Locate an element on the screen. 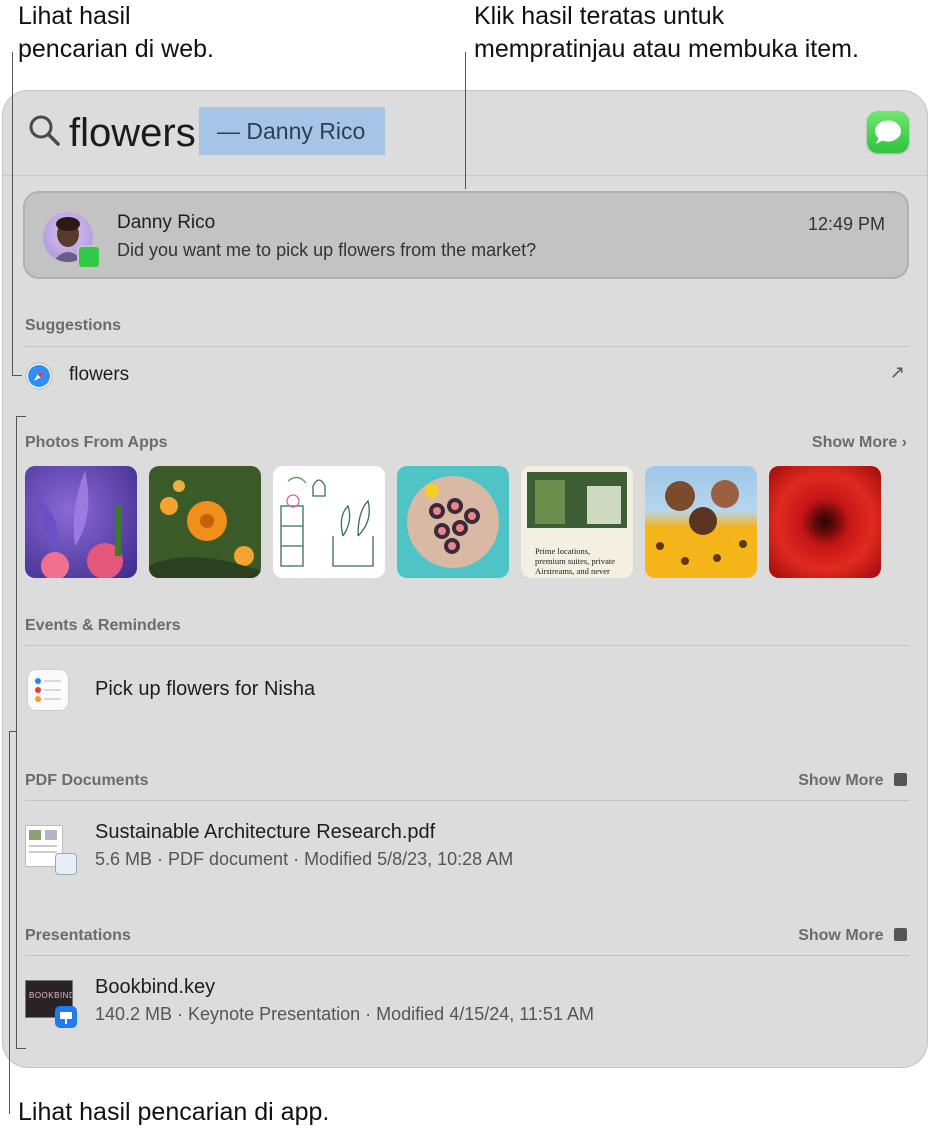 This screenshot has height=1136, width=931. presentations-show-more: Show More is located at coordinates (852, 936).